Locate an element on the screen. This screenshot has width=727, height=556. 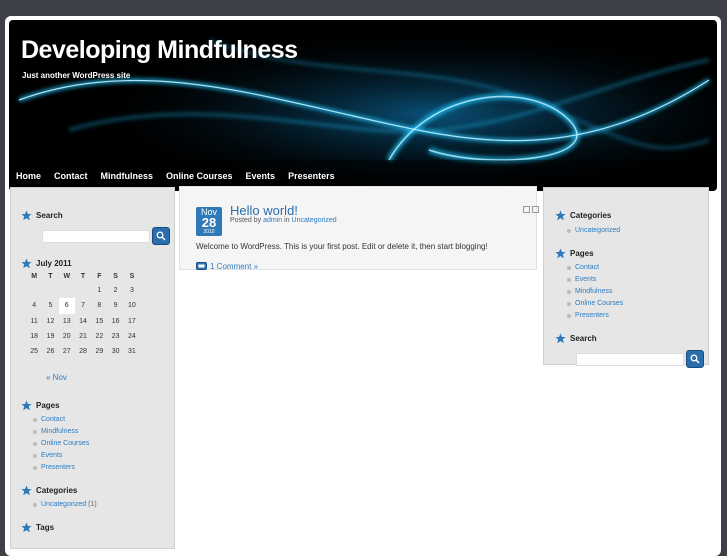
search-input-left is located at coordinates (96, 236).